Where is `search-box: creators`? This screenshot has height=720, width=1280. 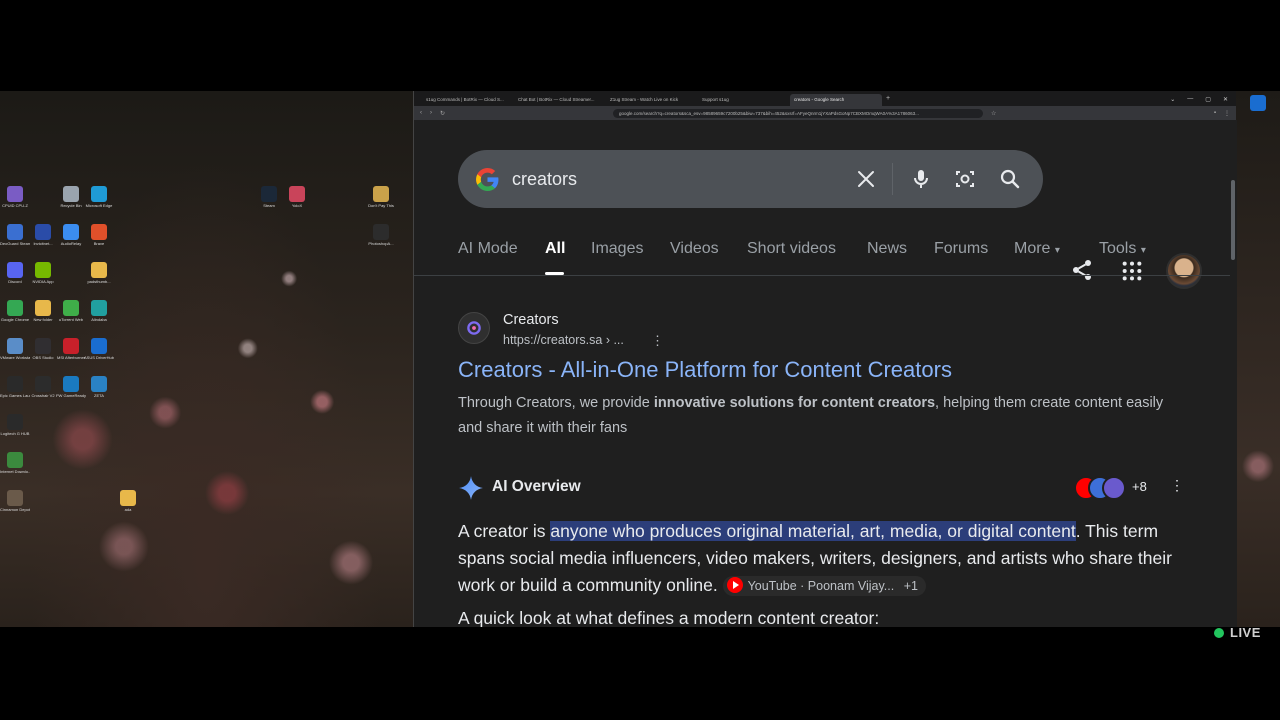
search-box: creators is located at coordinates (750, 179).